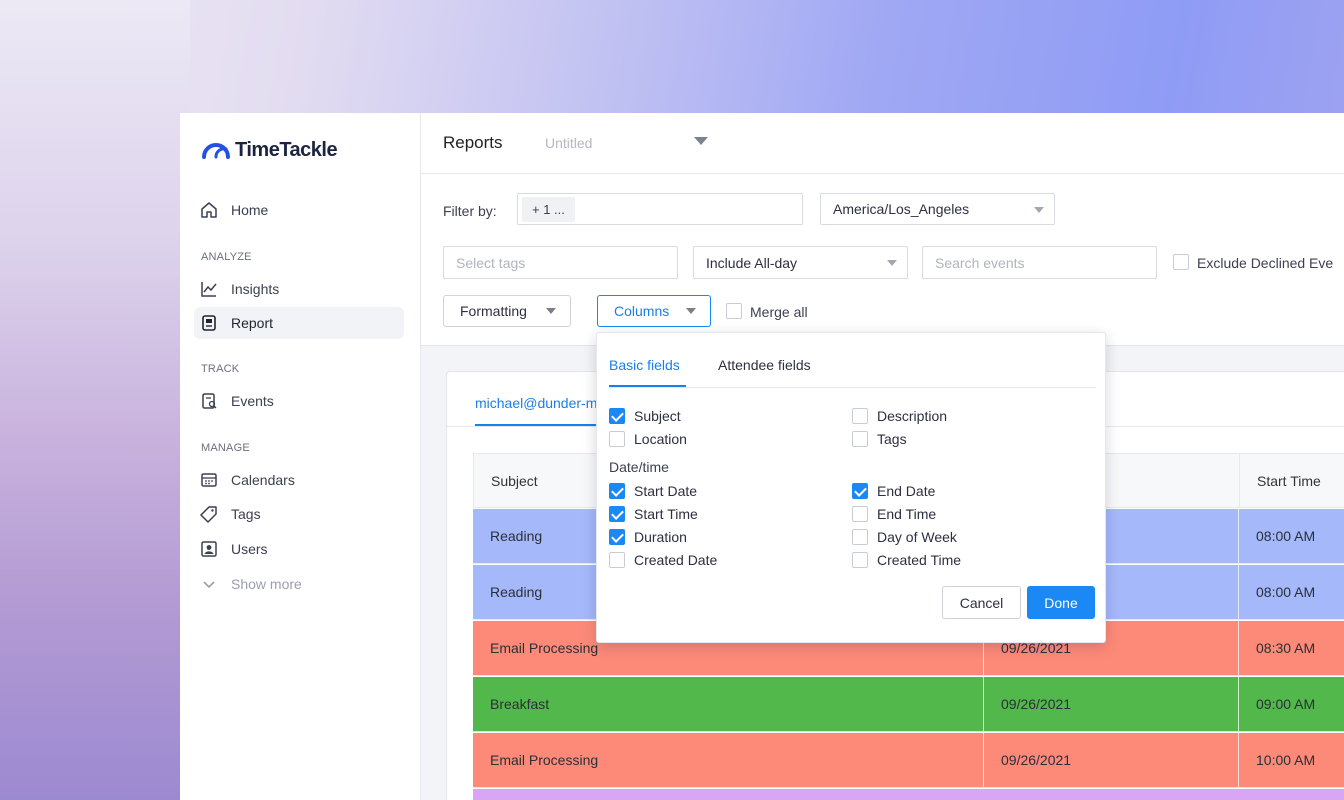 The image size is (1344, 800). What do you see at coordinates (299, 584) in the screenshot?
I see `show-more-button: Show more` at bounding box center [299, 584].